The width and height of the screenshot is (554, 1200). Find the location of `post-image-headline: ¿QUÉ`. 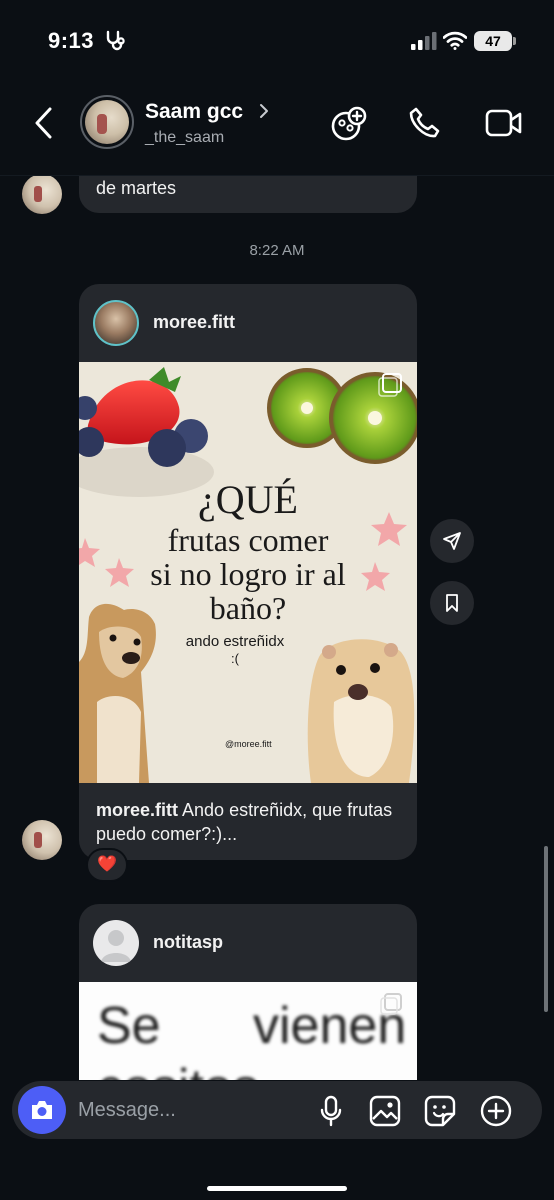

post-image-headline: ¿QUÉ is located at coordinates (248, 499).